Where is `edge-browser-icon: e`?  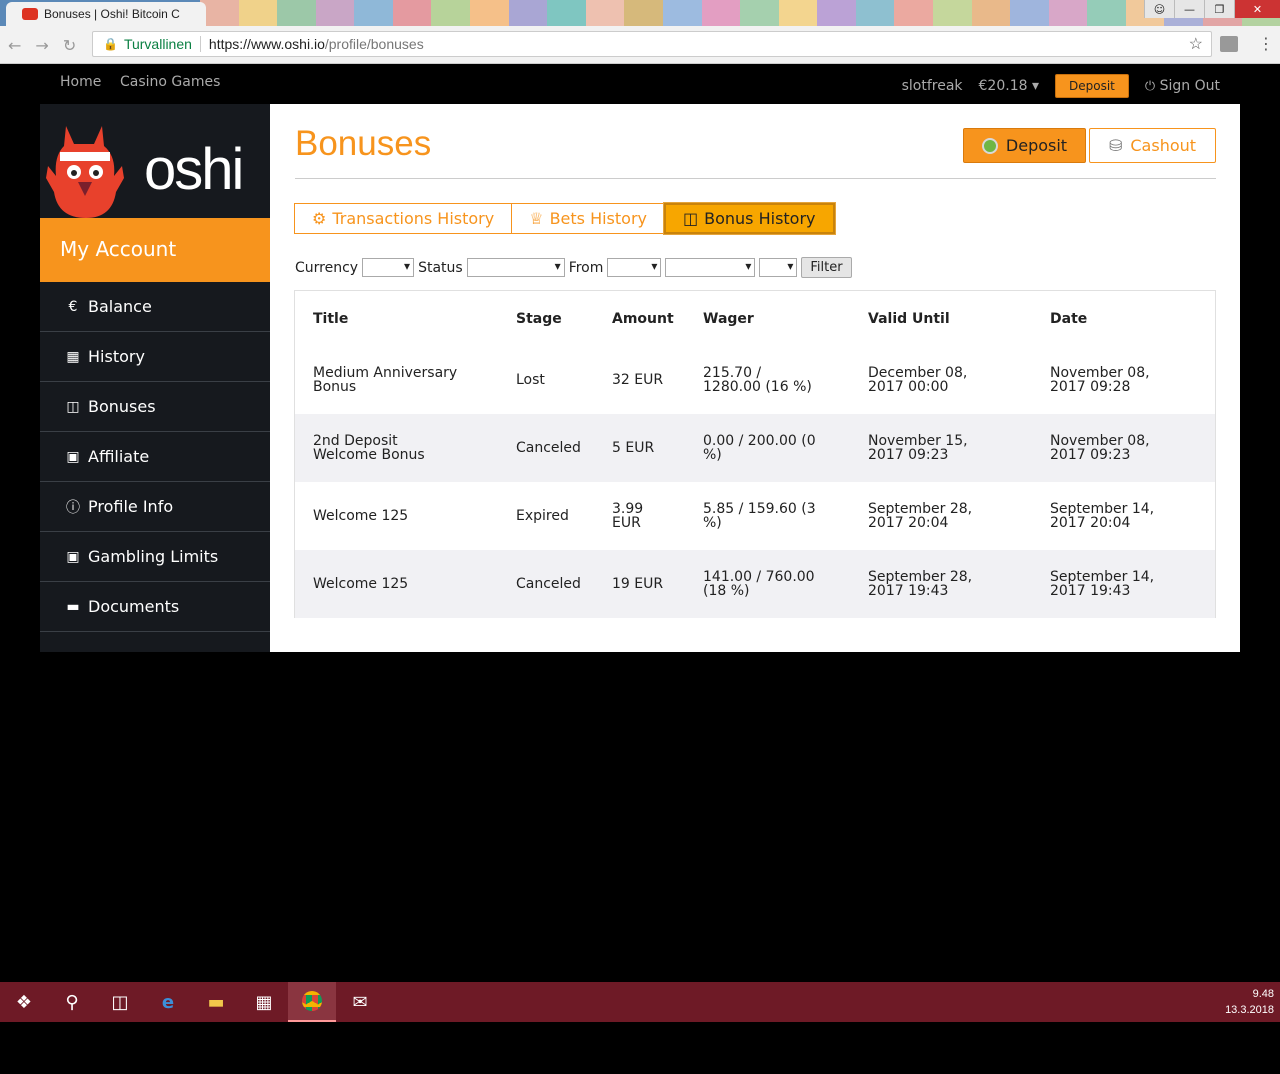
edge-browser-icon: e is located at coordinates (168, 1002).